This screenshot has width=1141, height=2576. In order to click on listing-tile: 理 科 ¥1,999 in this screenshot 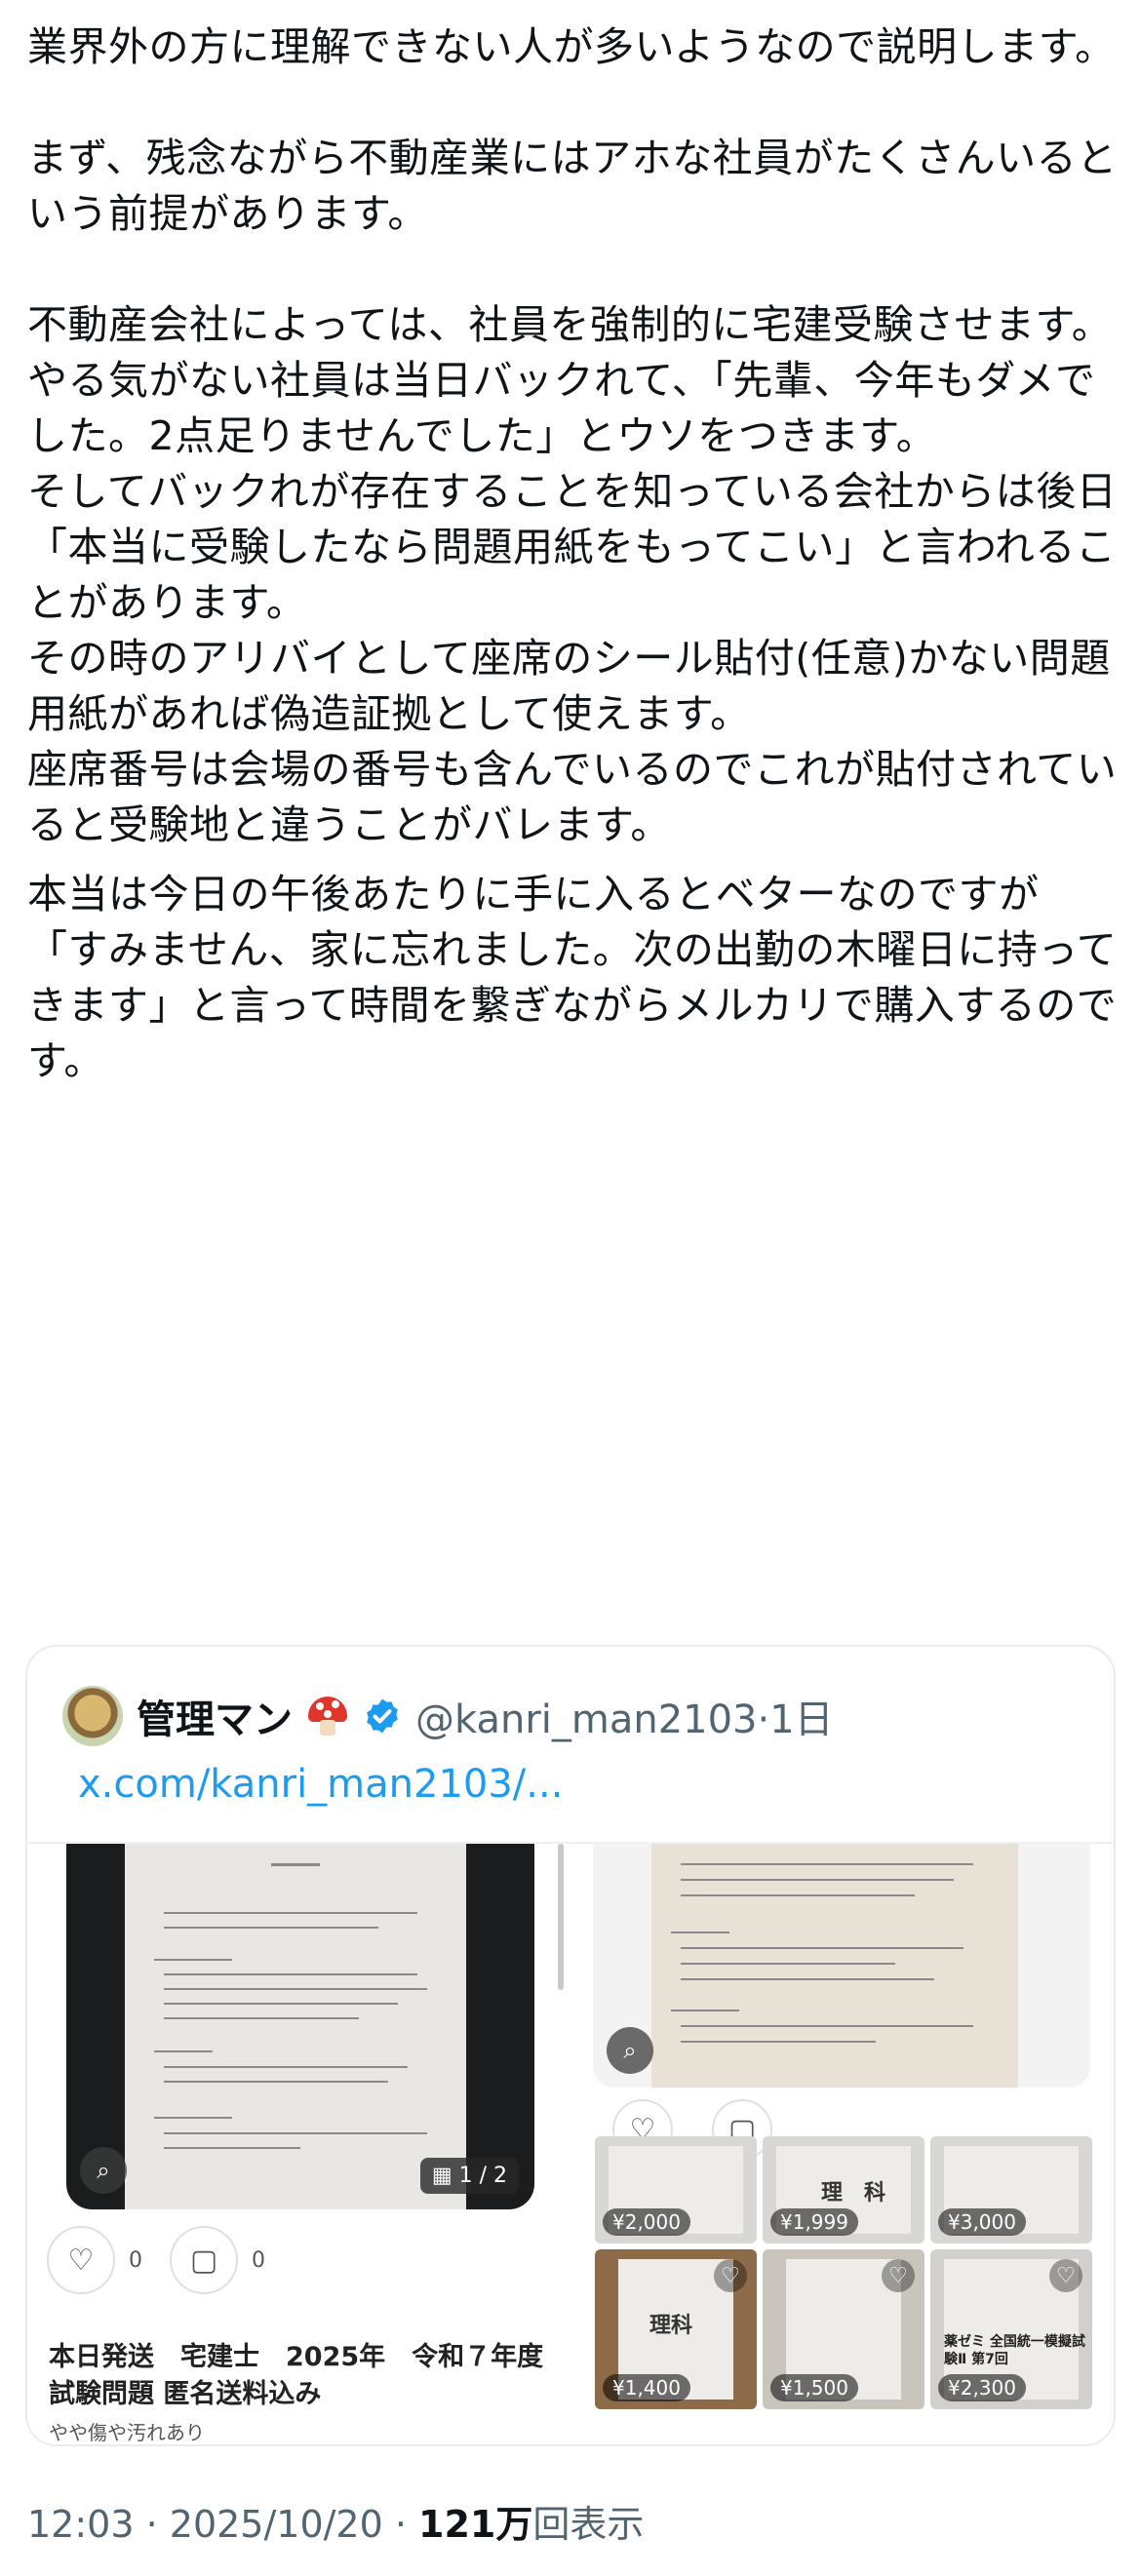, I will do `click(844, 2190)`.